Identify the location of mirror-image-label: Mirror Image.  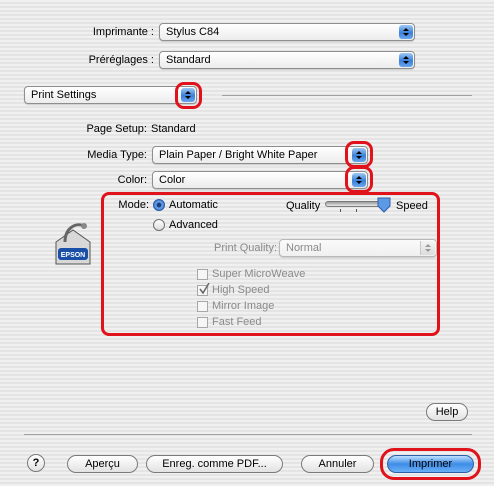
(243, 306).